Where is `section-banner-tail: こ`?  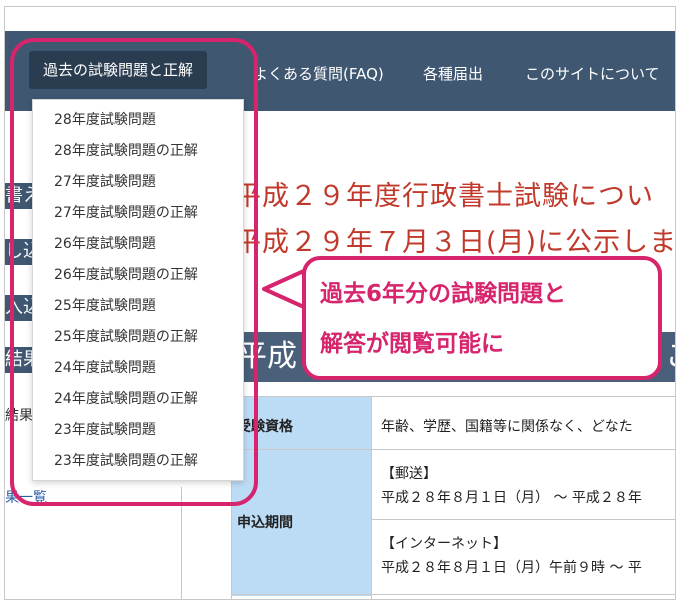 section-banner-tail: こ is located at coordinates (670, 357).